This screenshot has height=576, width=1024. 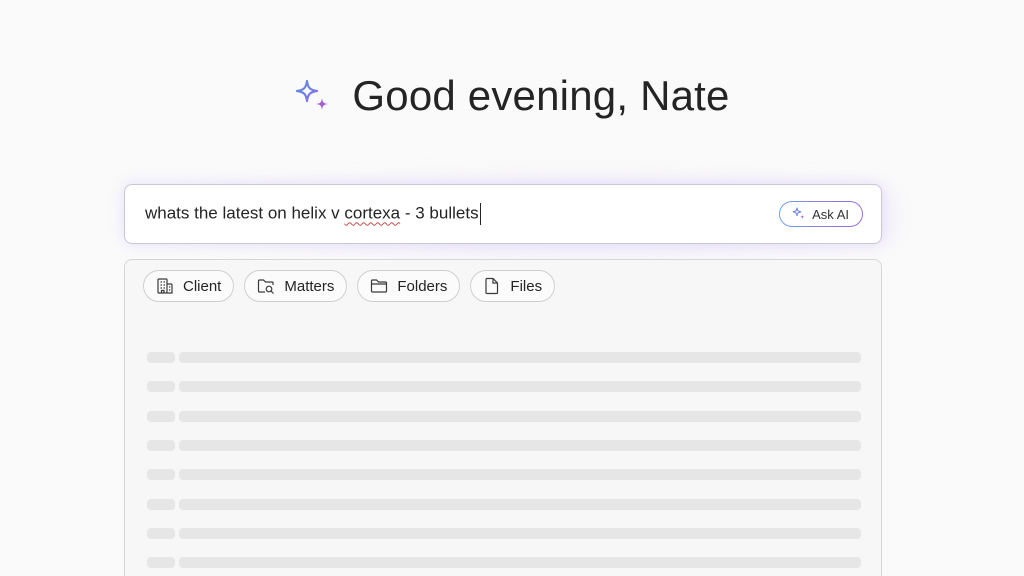 What do you see at coordinates (245, 213) in the screenshot?
I see `query-text-start: whats the latest on helix v` at bounding box center [245, 213].